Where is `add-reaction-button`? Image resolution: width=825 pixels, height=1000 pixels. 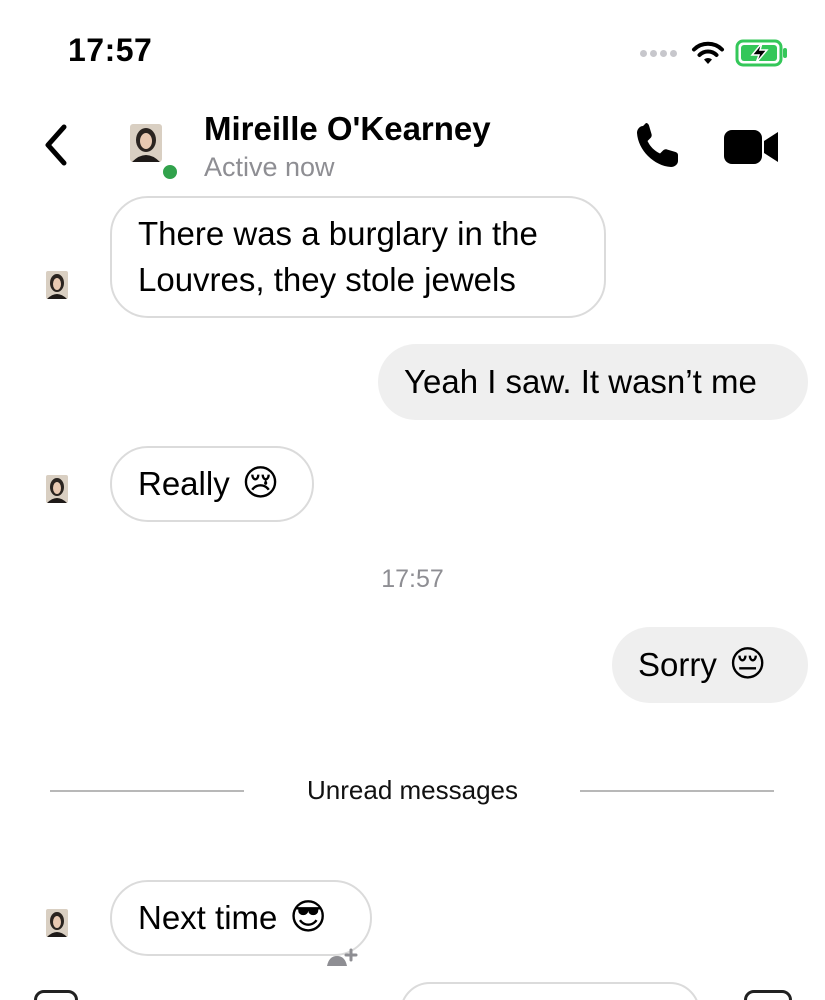
add-reaction-button is located at coordinates (342, 958).